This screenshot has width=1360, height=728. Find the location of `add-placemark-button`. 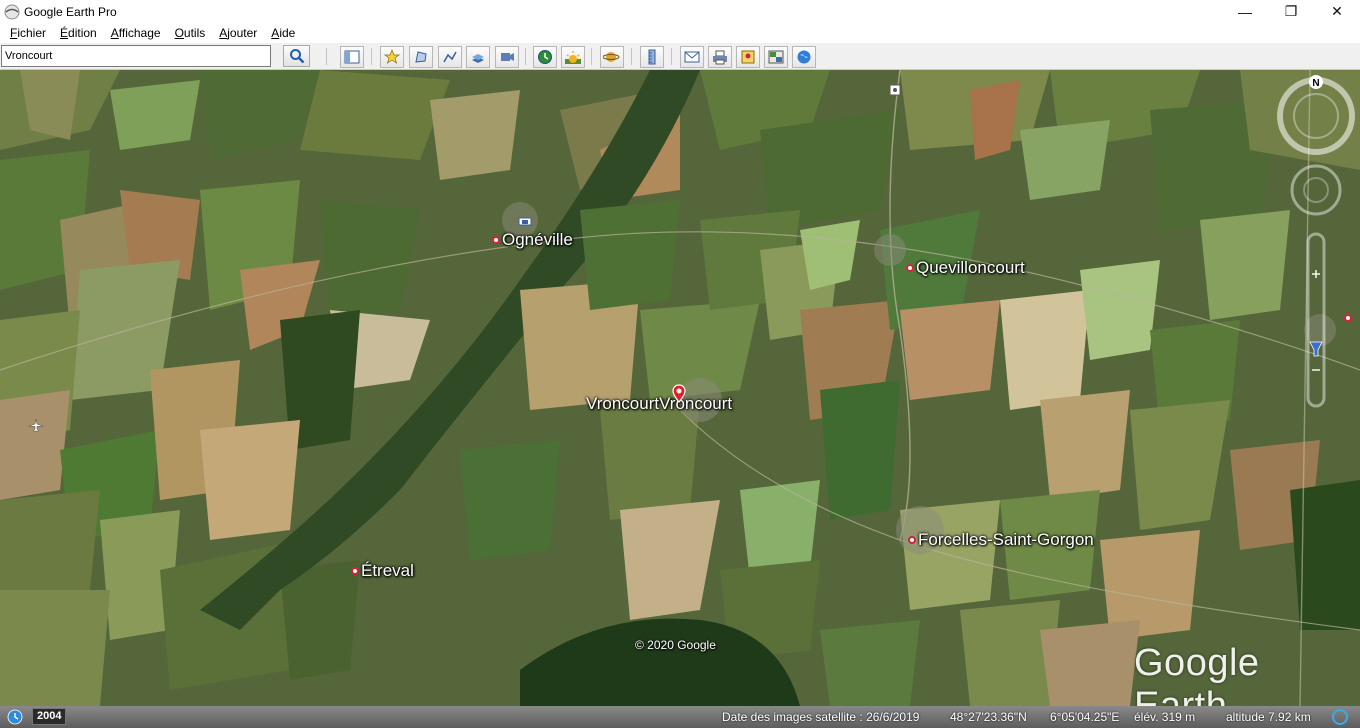

add-placemark-button is located at coordinates (392, 57).